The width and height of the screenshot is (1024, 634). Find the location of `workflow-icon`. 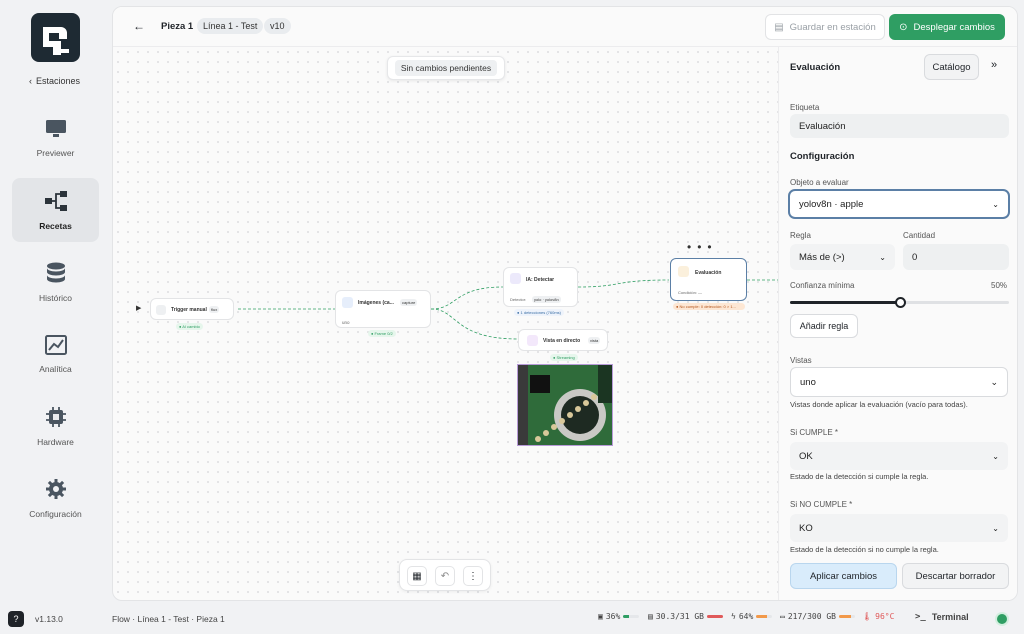

workflow-icon is located at coordinates (55, 200).